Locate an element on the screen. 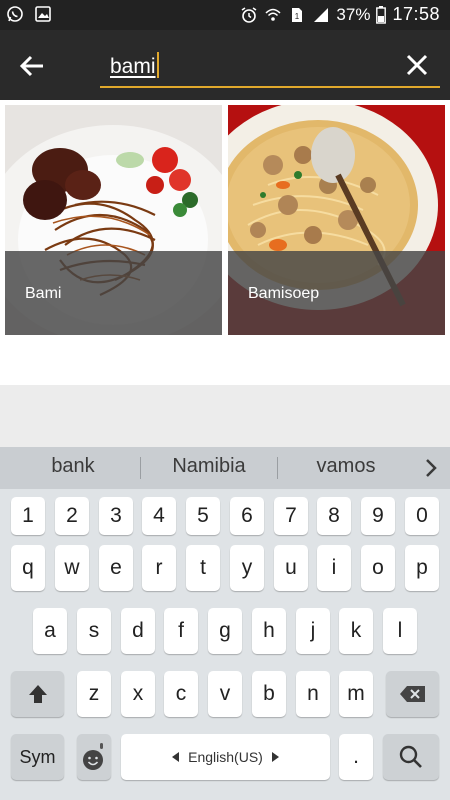 This screenshot has height=800, width=450. key-e: e is located at coordinates (116, 568).